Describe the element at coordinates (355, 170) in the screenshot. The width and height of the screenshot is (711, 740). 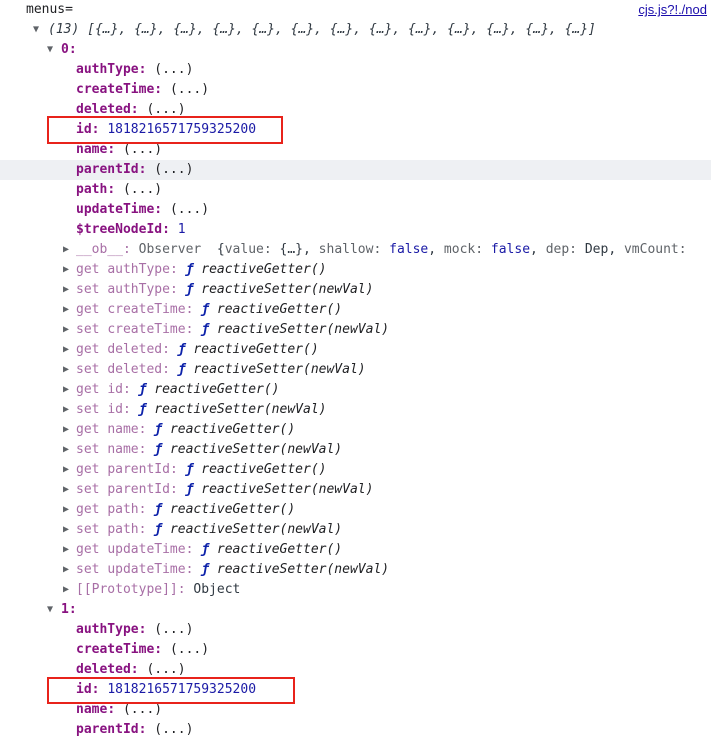
I see `property-row-hovered: parentId: (...)` at that location.